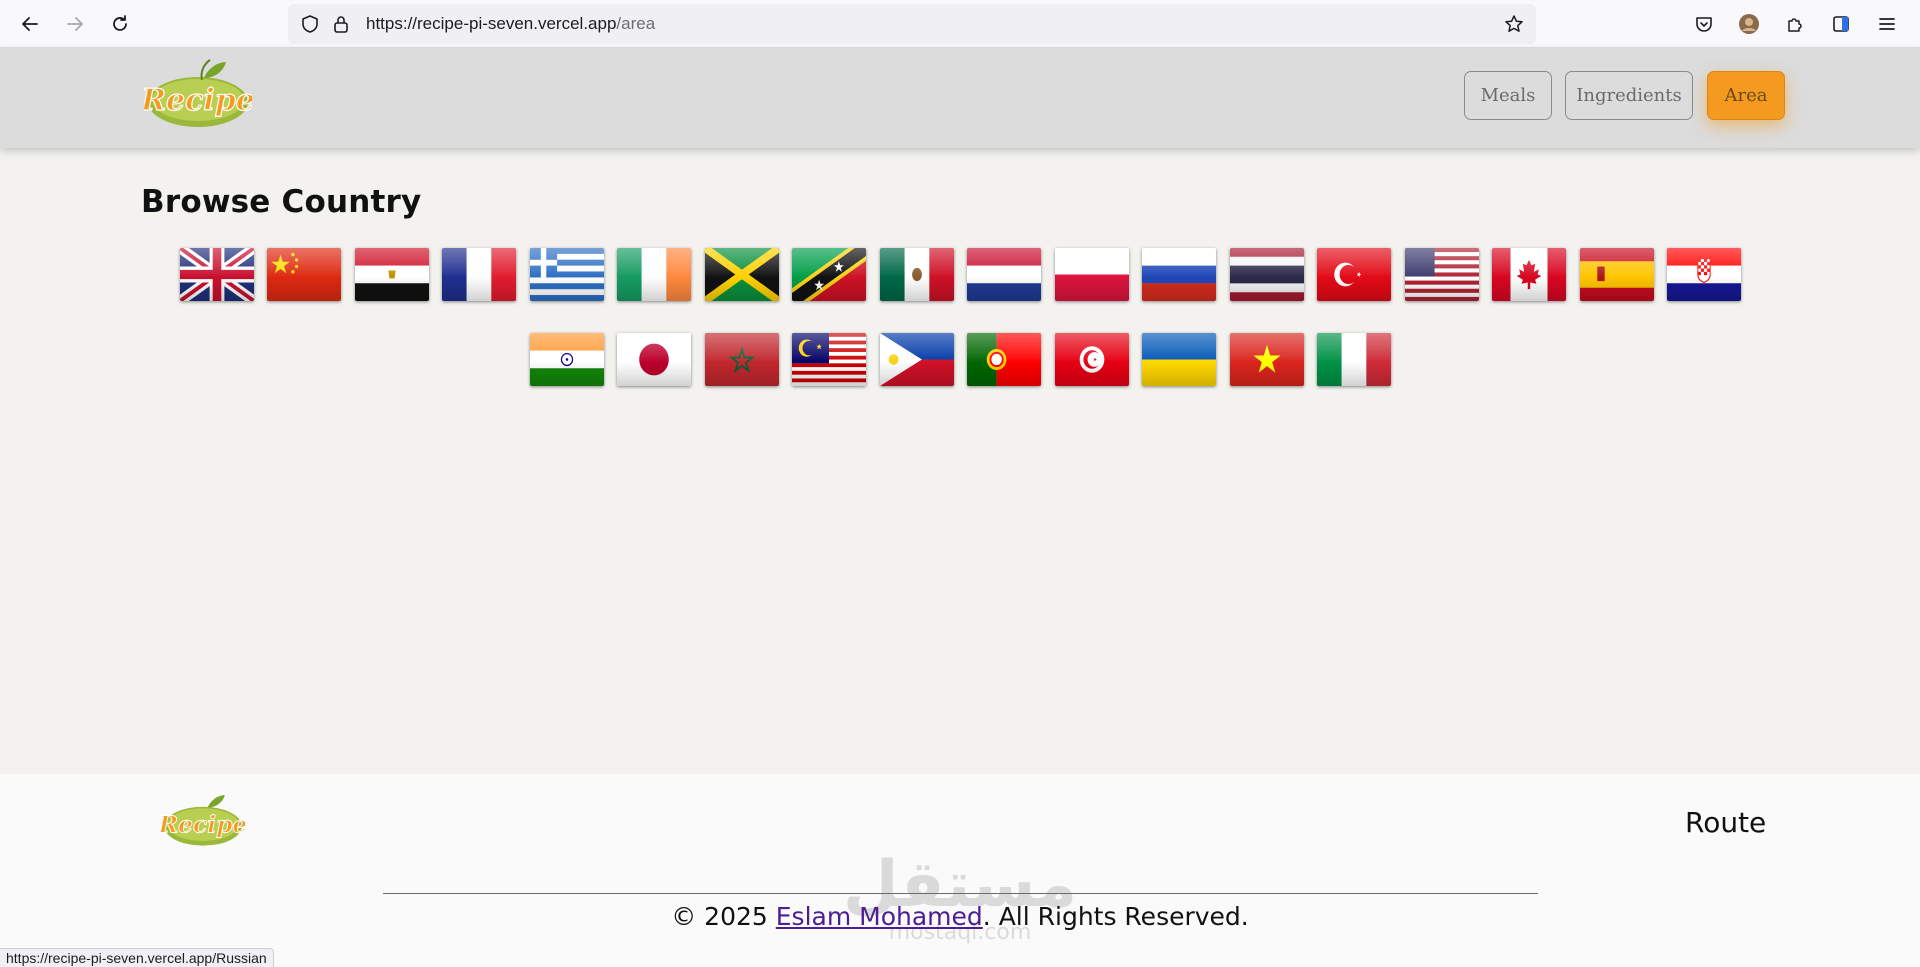  I want to click on forward-button, so click(75, 24).